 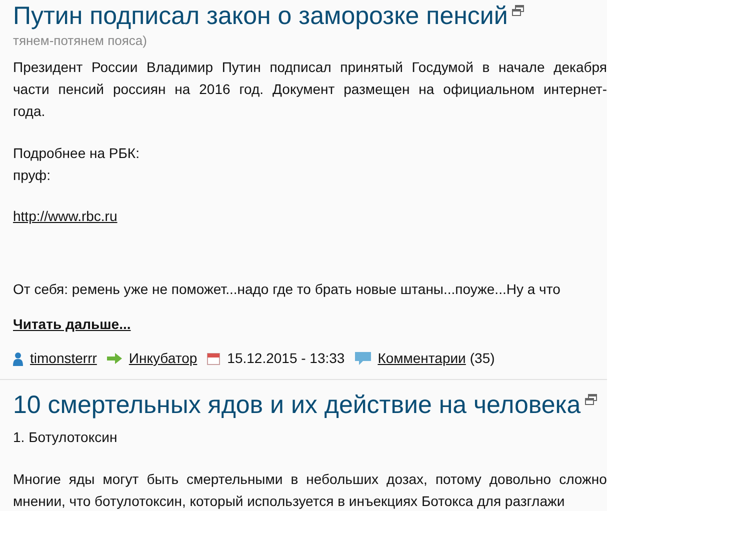 I want to click on source-link: http://www.rbc.ru, so click(x=65, y=216).